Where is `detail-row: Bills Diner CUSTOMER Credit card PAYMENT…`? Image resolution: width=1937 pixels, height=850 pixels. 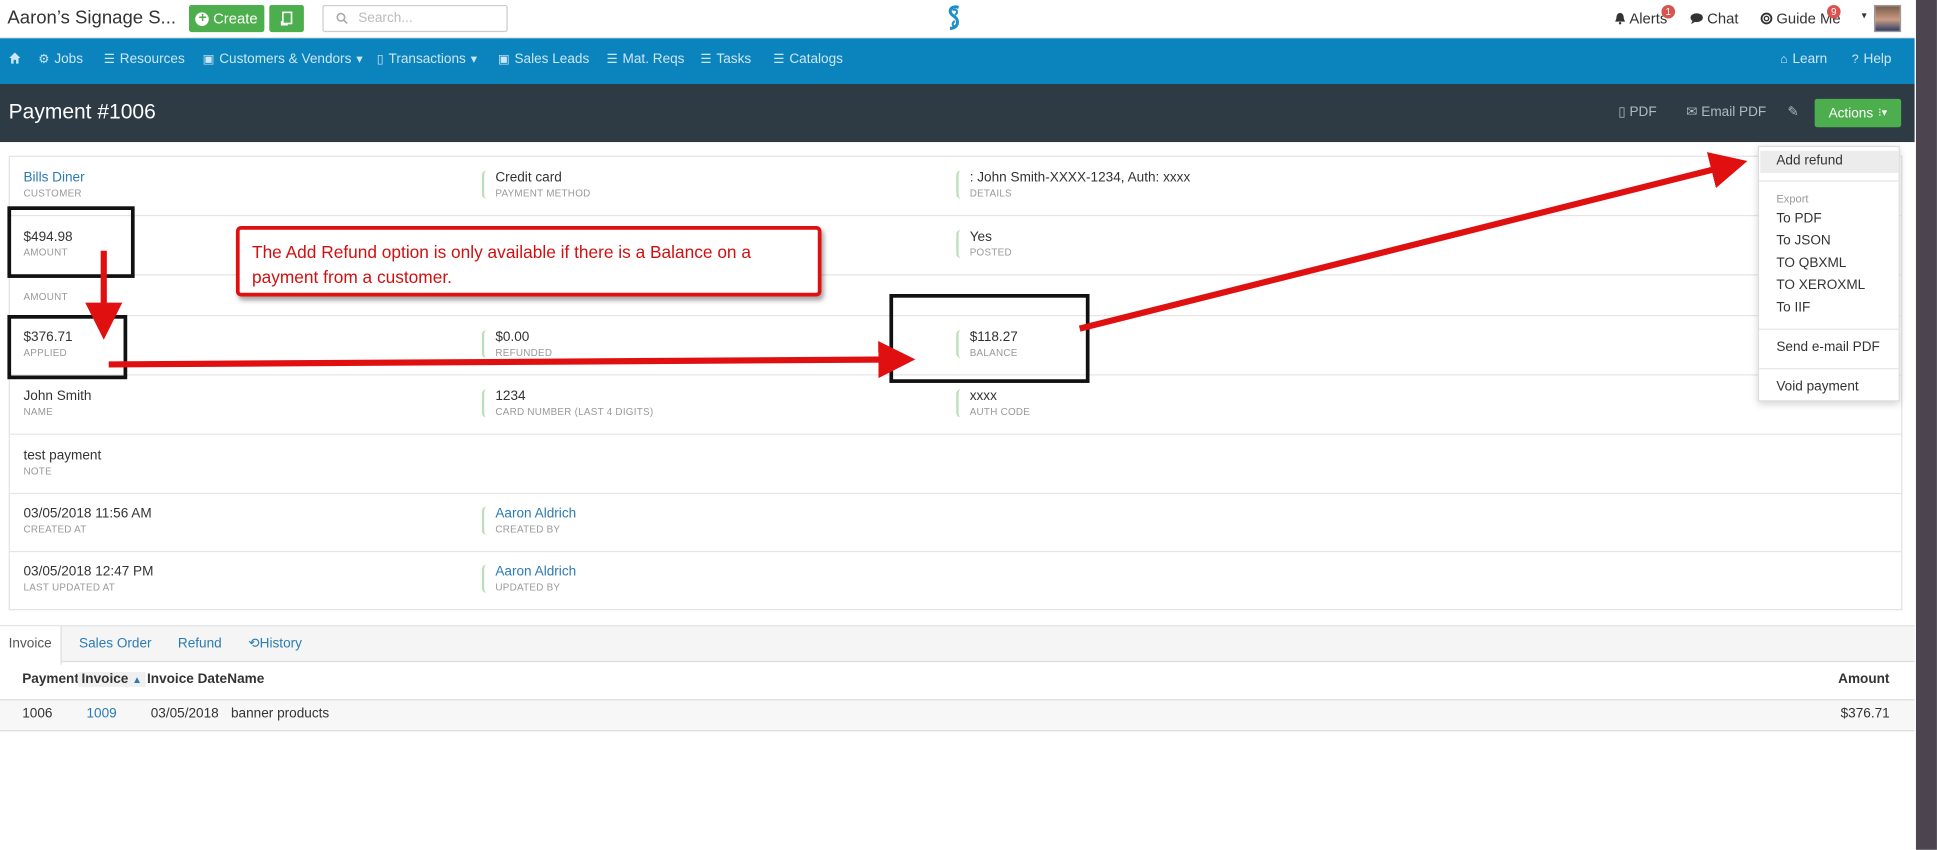
detail-row: Bills Diner CUSTOMER Credit card PAYMENT… is located at coordinates (955, 187).